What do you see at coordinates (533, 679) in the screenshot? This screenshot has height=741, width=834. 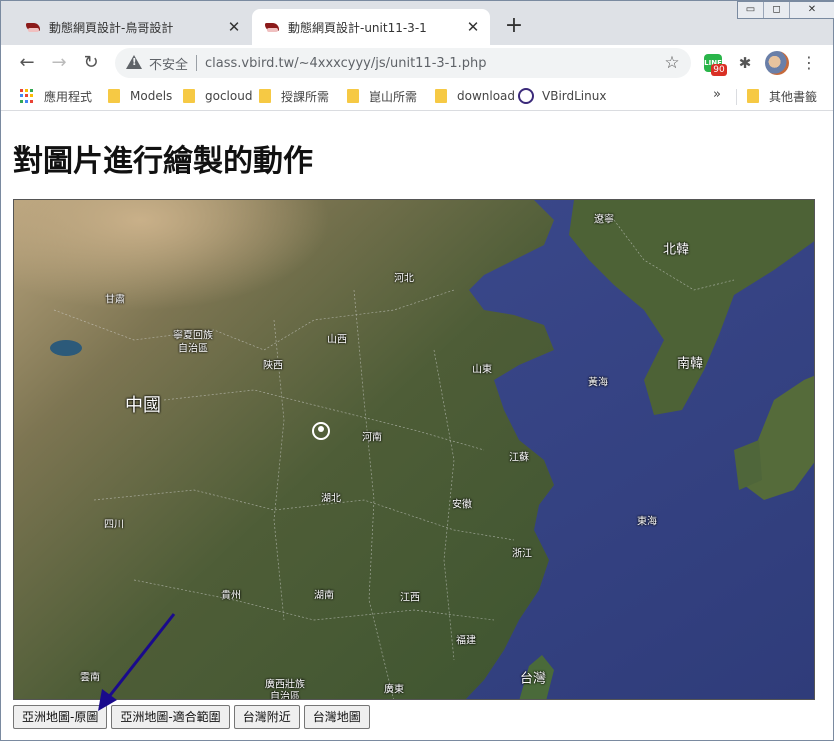 I see `map-label-taiwan: 台灣` at bounding box center [533, 679].